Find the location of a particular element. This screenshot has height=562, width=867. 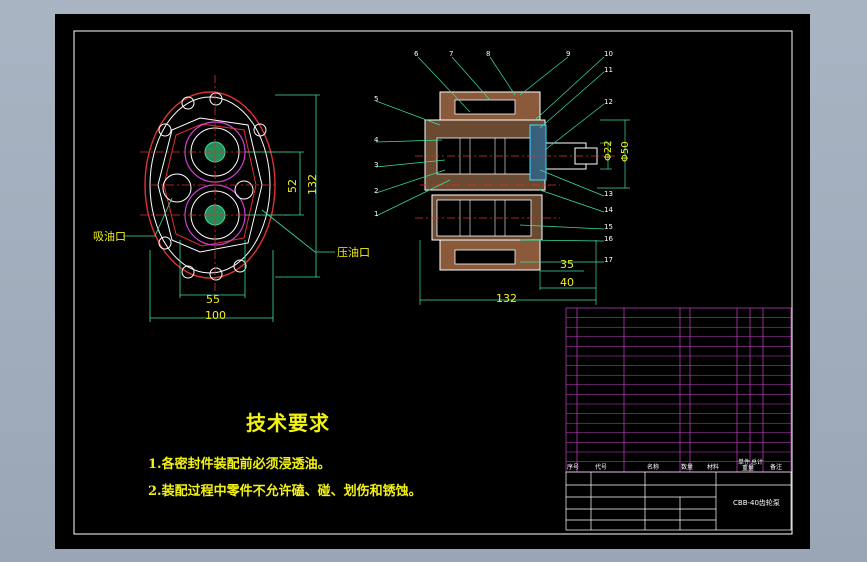

hdr-weight: 重量 is located at coordinates (748, 468).